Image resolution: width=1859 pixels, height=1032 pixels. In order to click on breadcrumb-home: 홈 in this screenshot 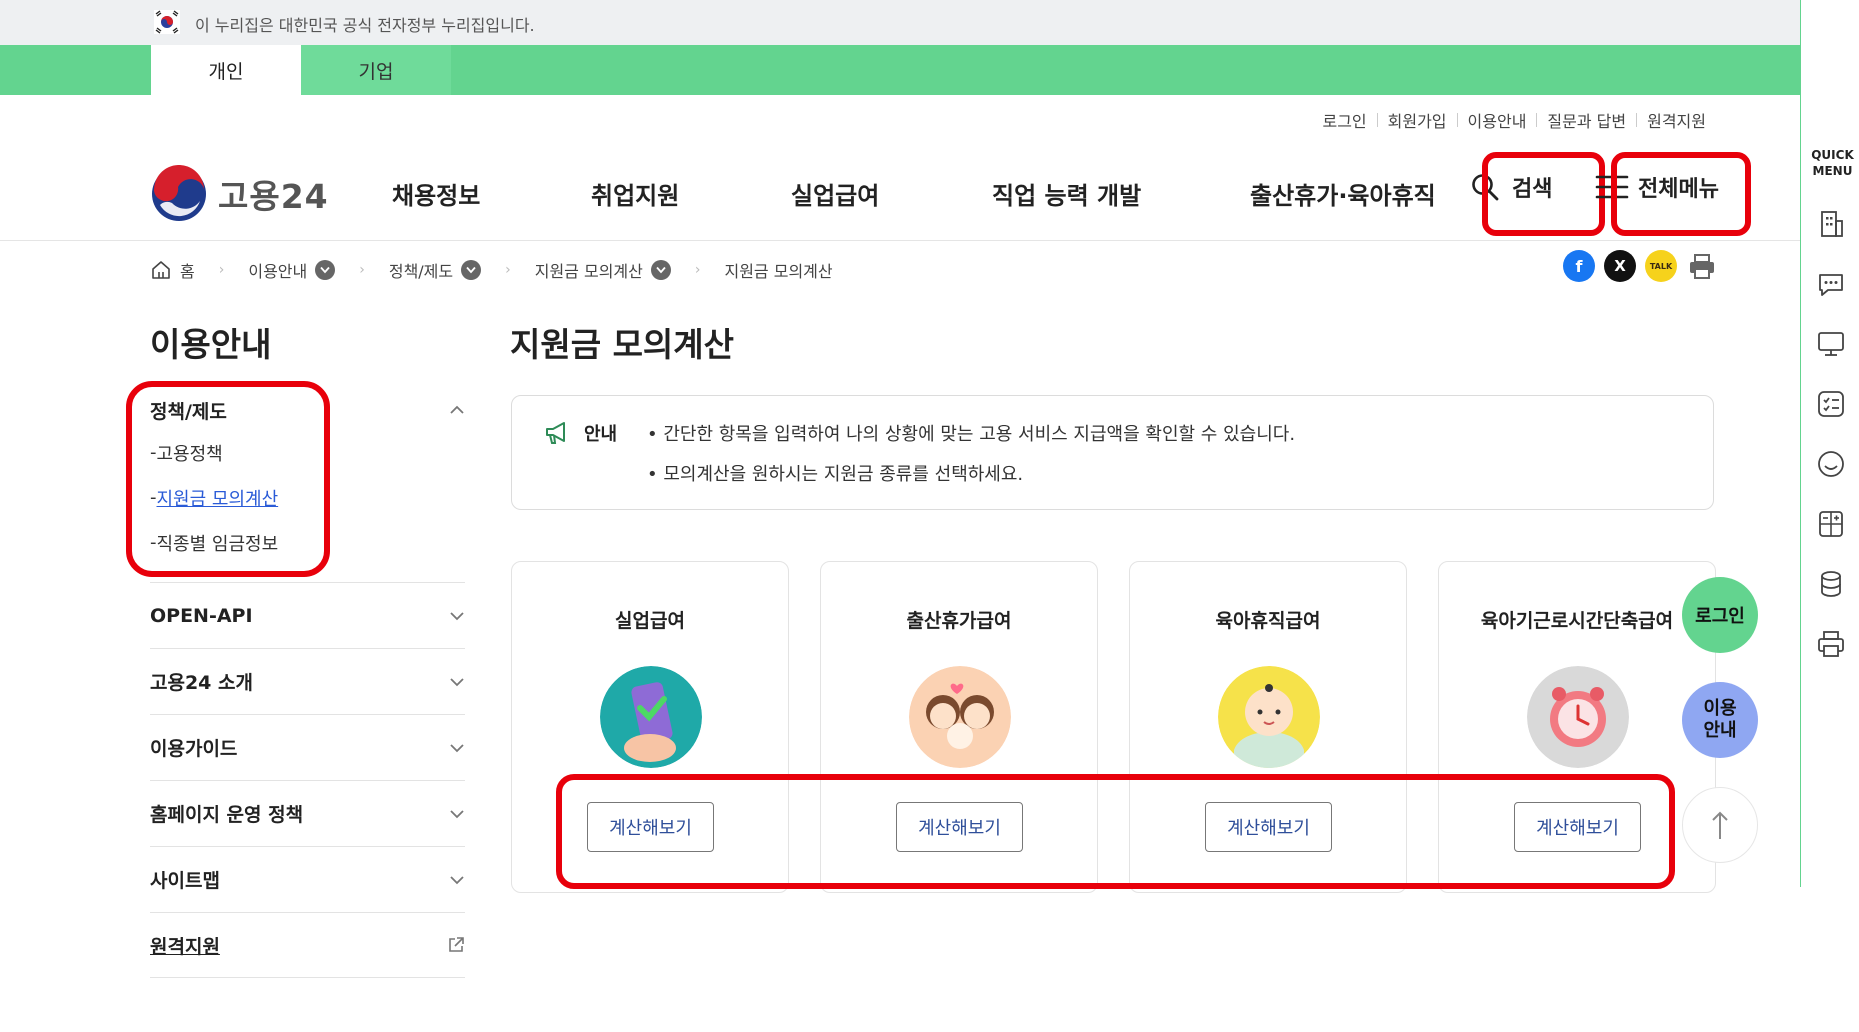, I will do `click(172, 270)`.